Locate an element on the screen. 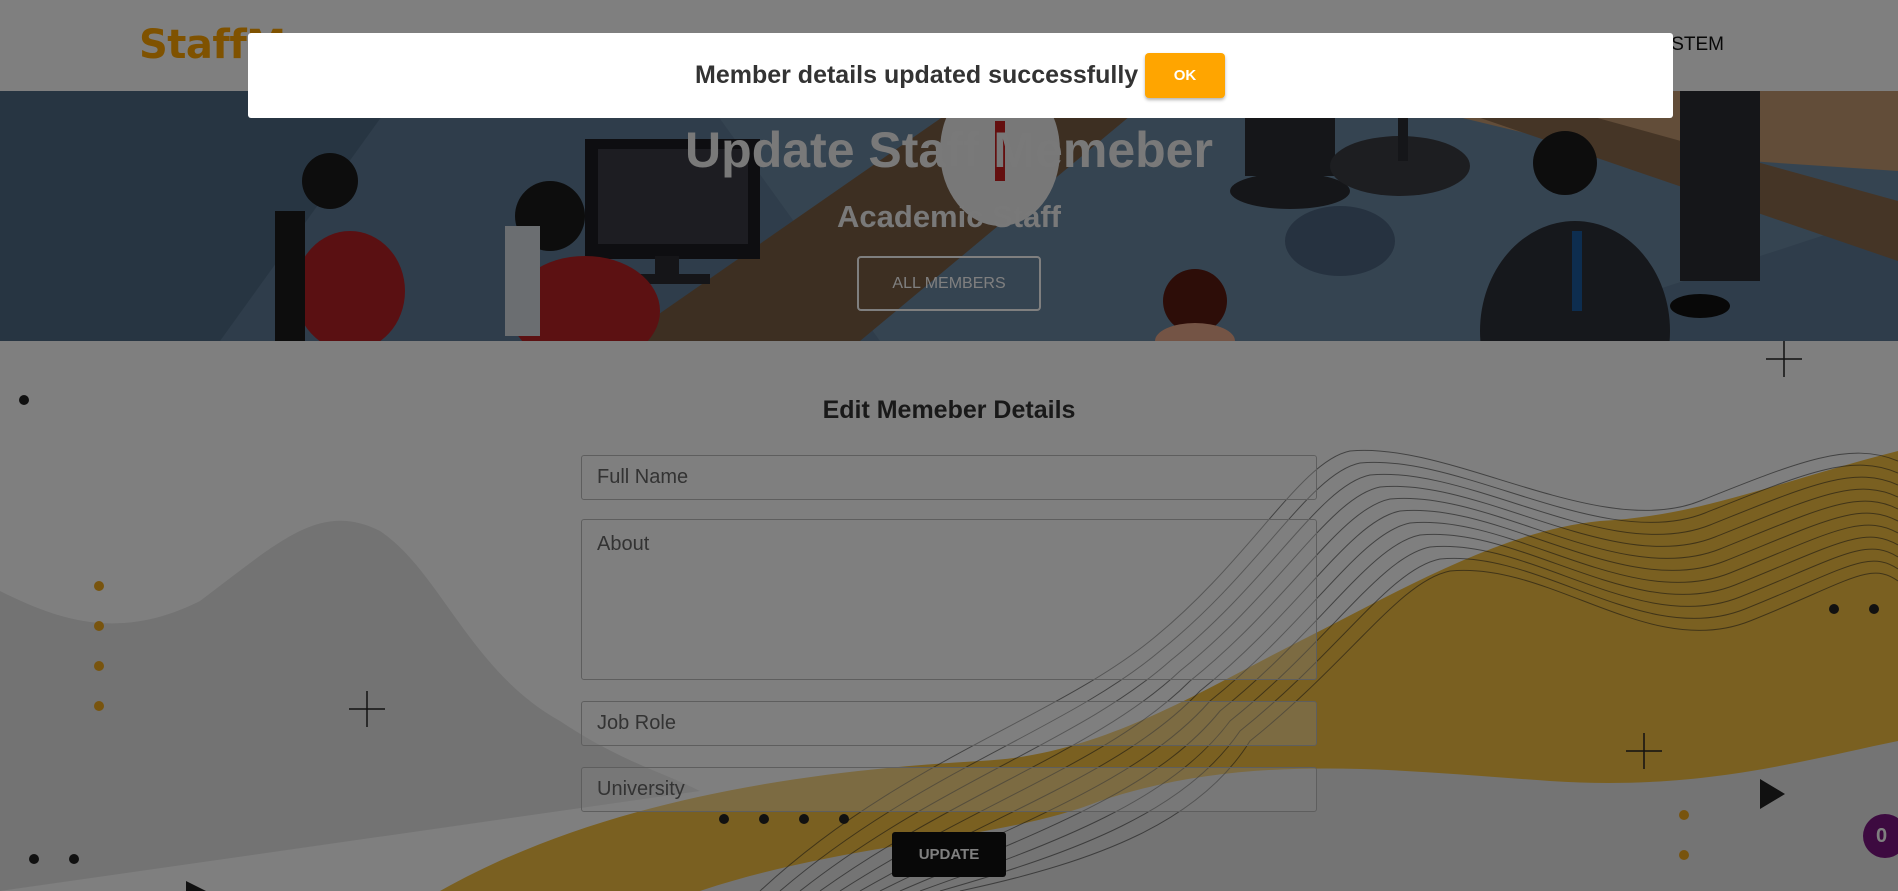  ok-button: OK is located at coordinates (1185, 75).